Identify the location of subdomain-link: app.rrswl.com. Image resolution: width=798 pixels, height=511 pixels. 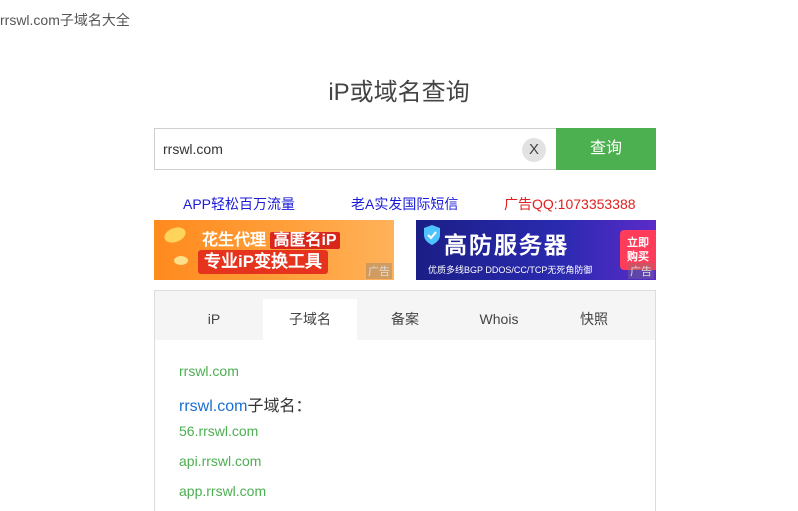
(222, 491).